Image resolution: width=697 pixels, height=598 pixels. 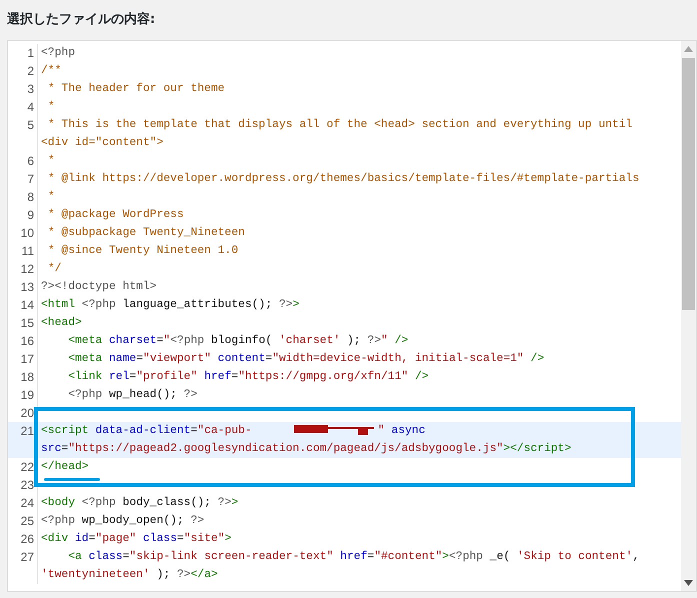 I want to click on line-number: 10, so click(x=23, y=233).